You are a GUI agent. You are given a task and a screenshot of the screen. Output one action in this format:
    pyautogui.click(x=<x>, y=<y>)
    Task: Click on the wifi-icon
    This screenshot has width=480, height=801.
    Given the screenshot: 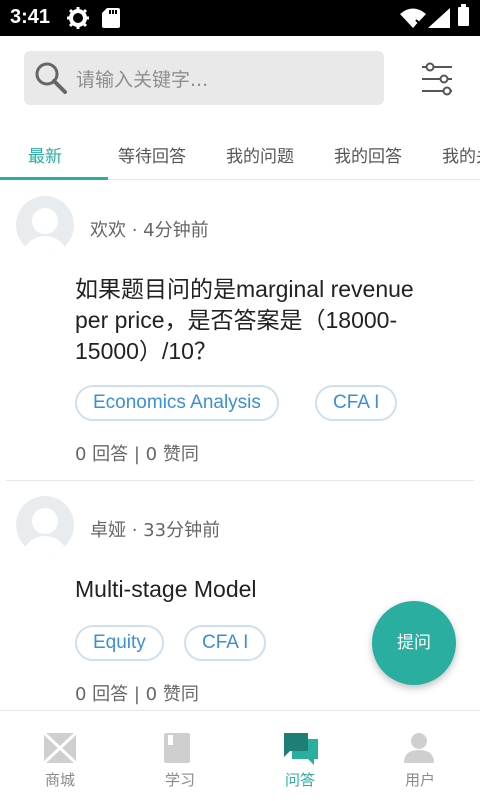 What is the action you would take?
    pyautogui.click(x=413, y=18)
    